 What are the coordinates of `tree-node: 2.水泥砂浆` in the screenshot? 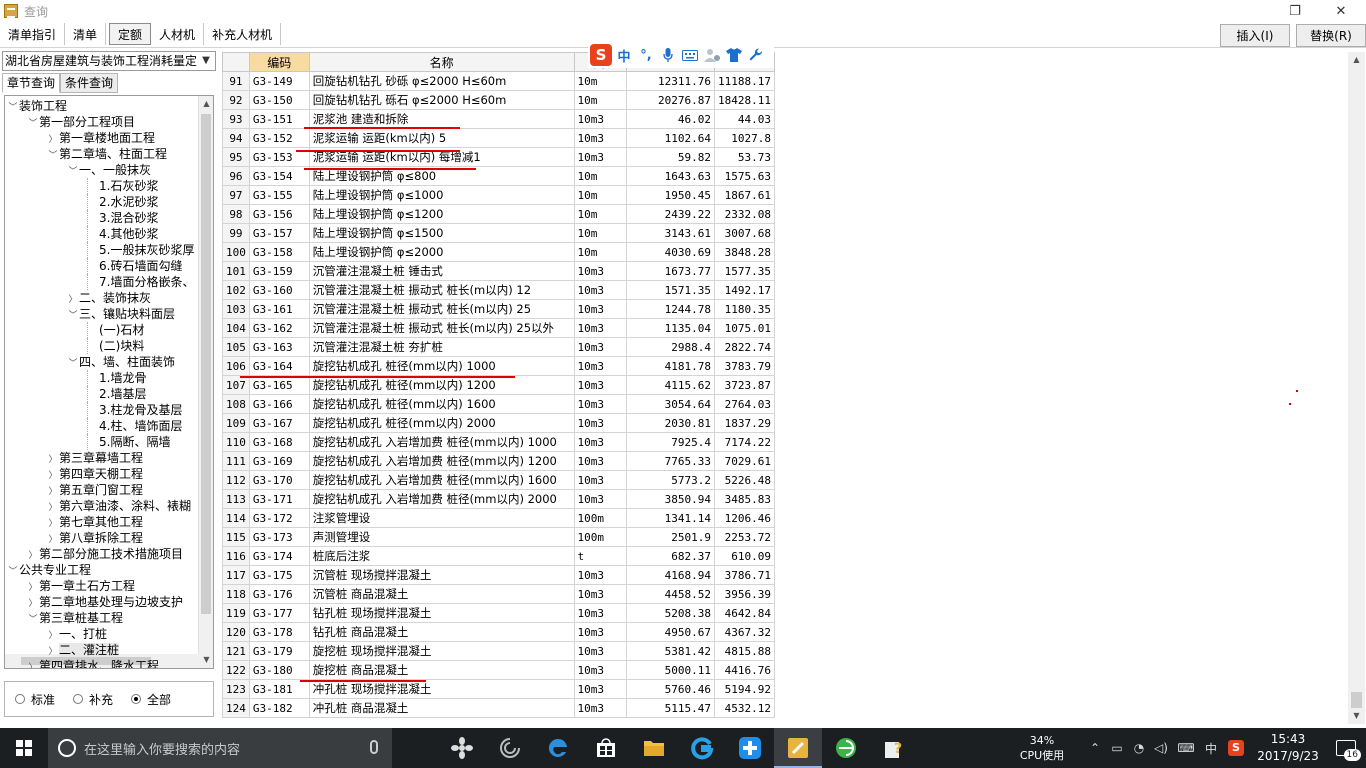 It's located at (122, 202).